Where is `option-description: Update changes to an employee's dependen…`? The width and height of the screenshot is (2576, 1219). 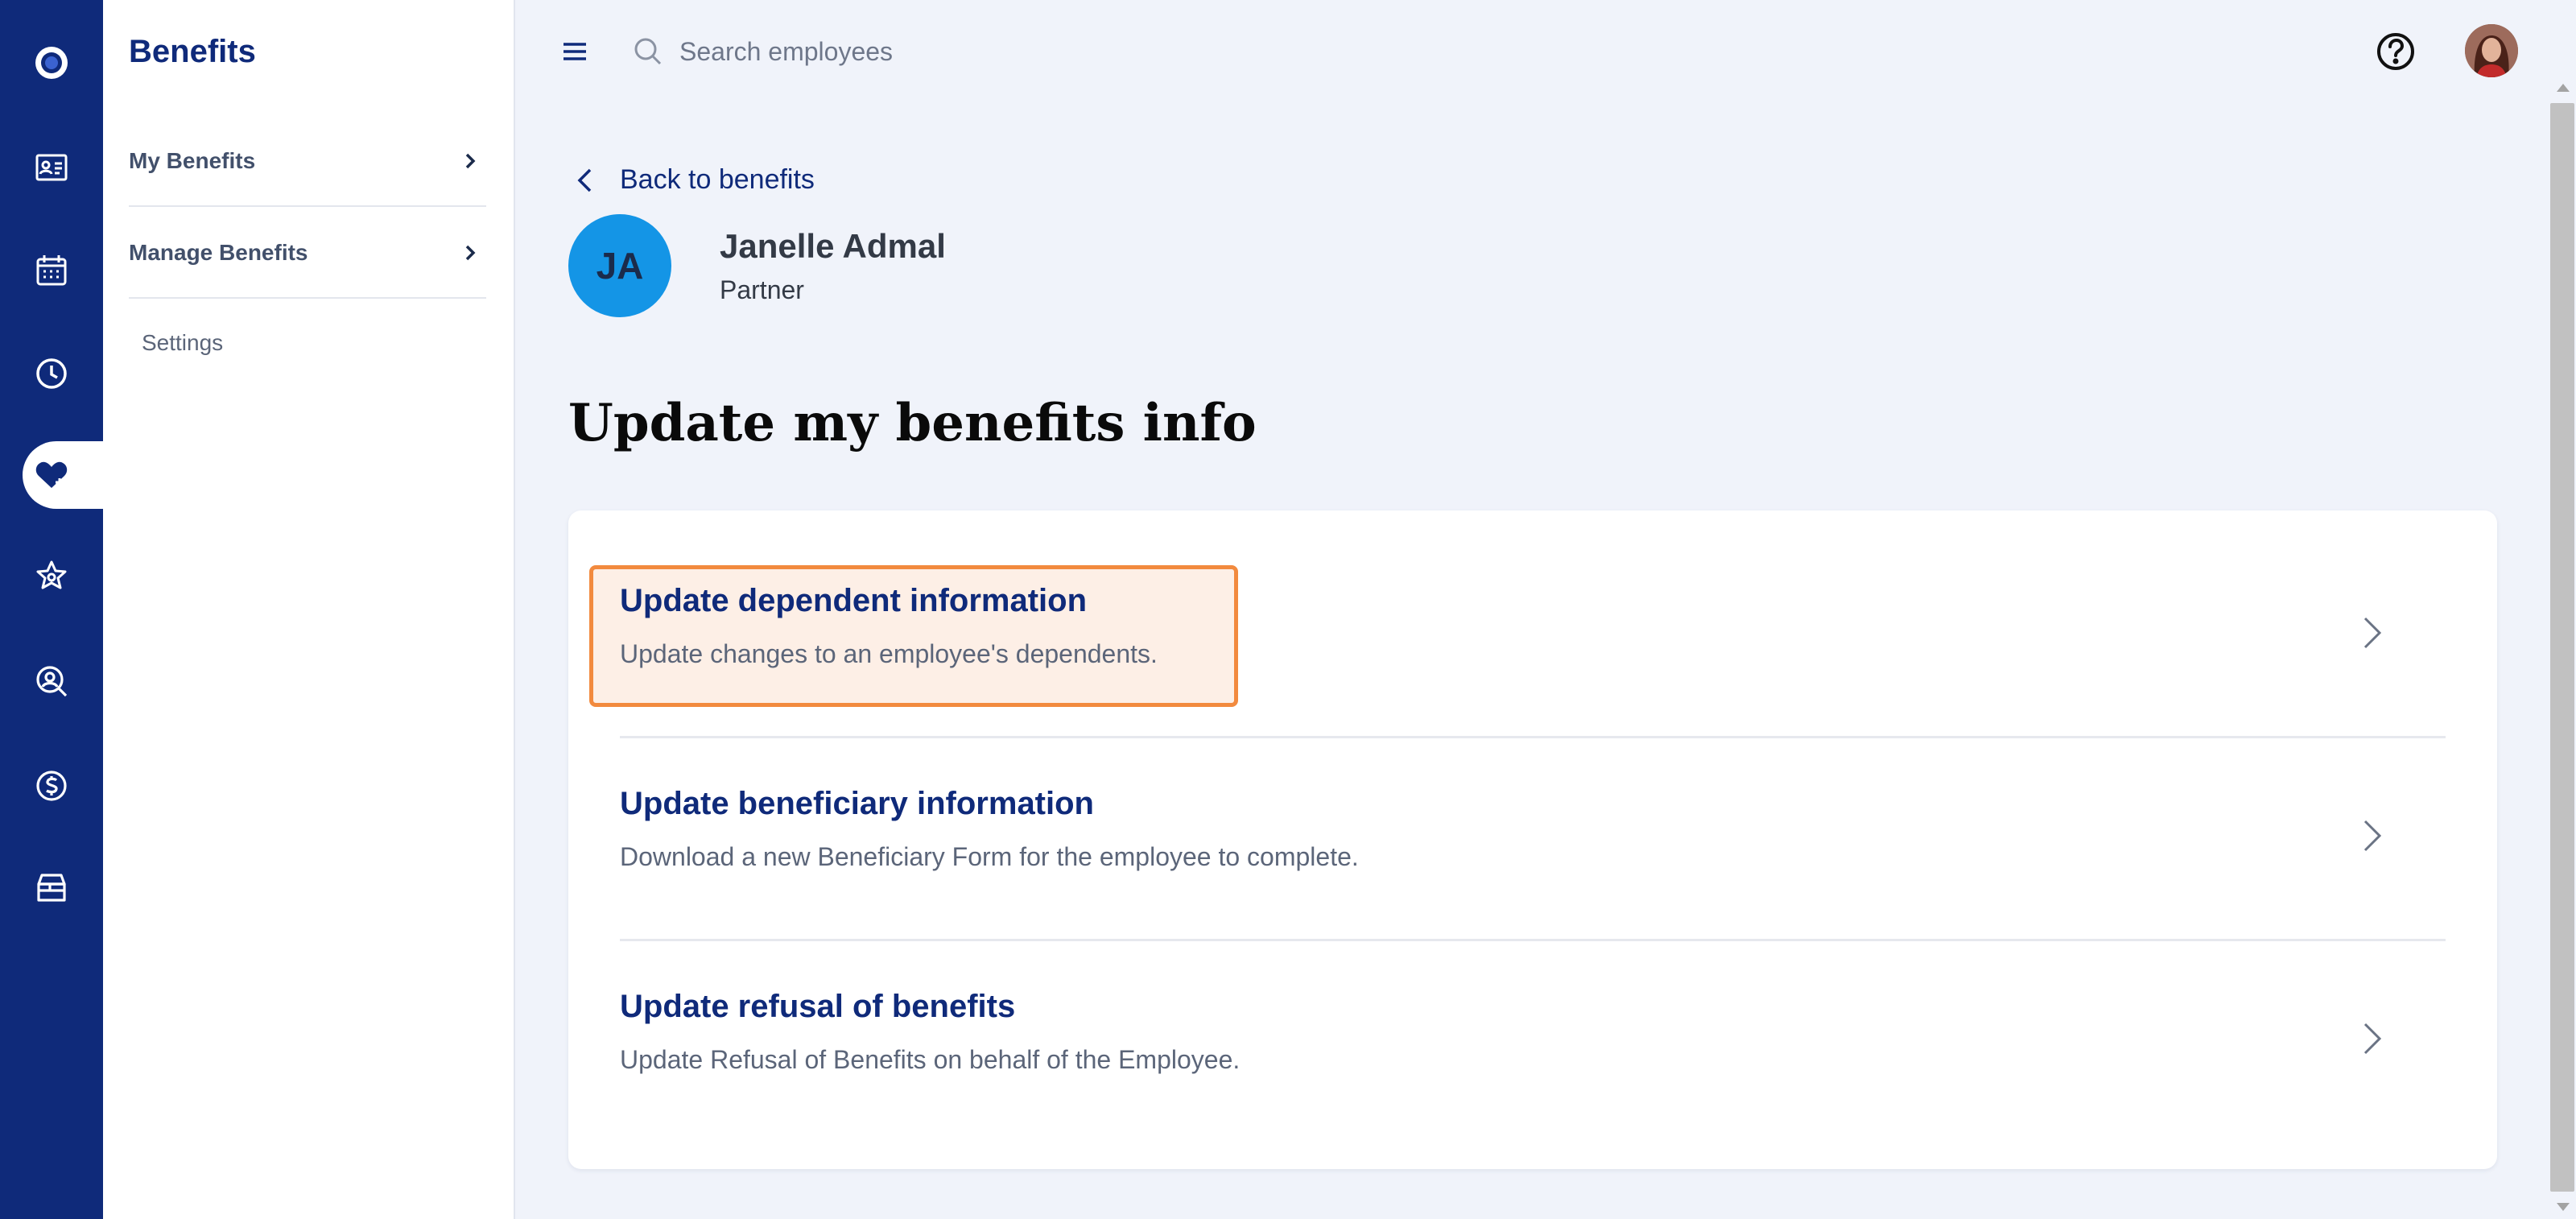
option-description: Update changes to an employee's dependen… is located at coordinates (889, 654).